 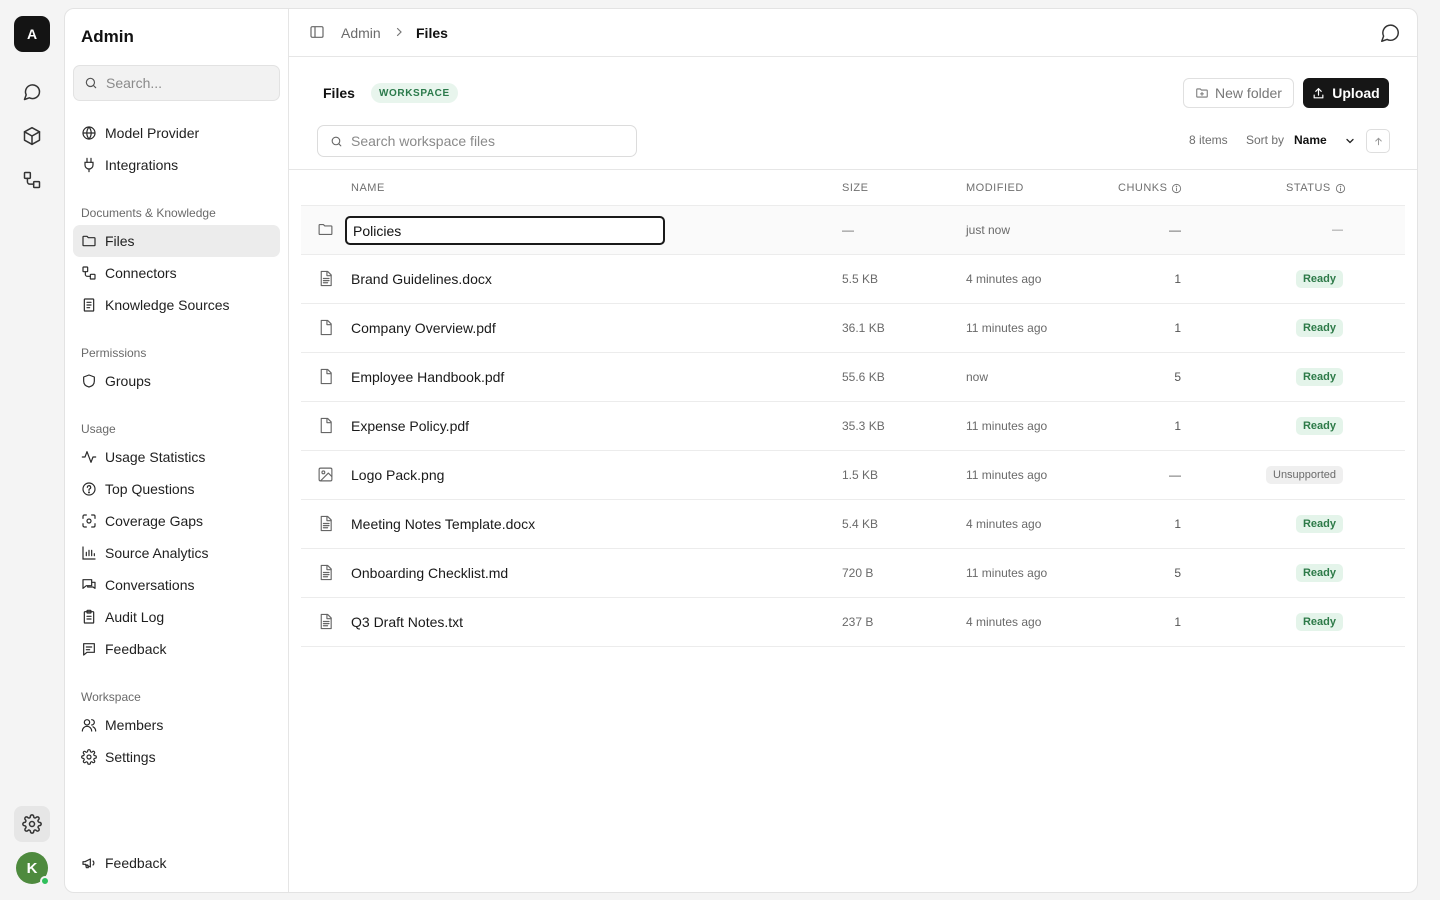 I want to click on activity-icon, so click(x=89, y=457).